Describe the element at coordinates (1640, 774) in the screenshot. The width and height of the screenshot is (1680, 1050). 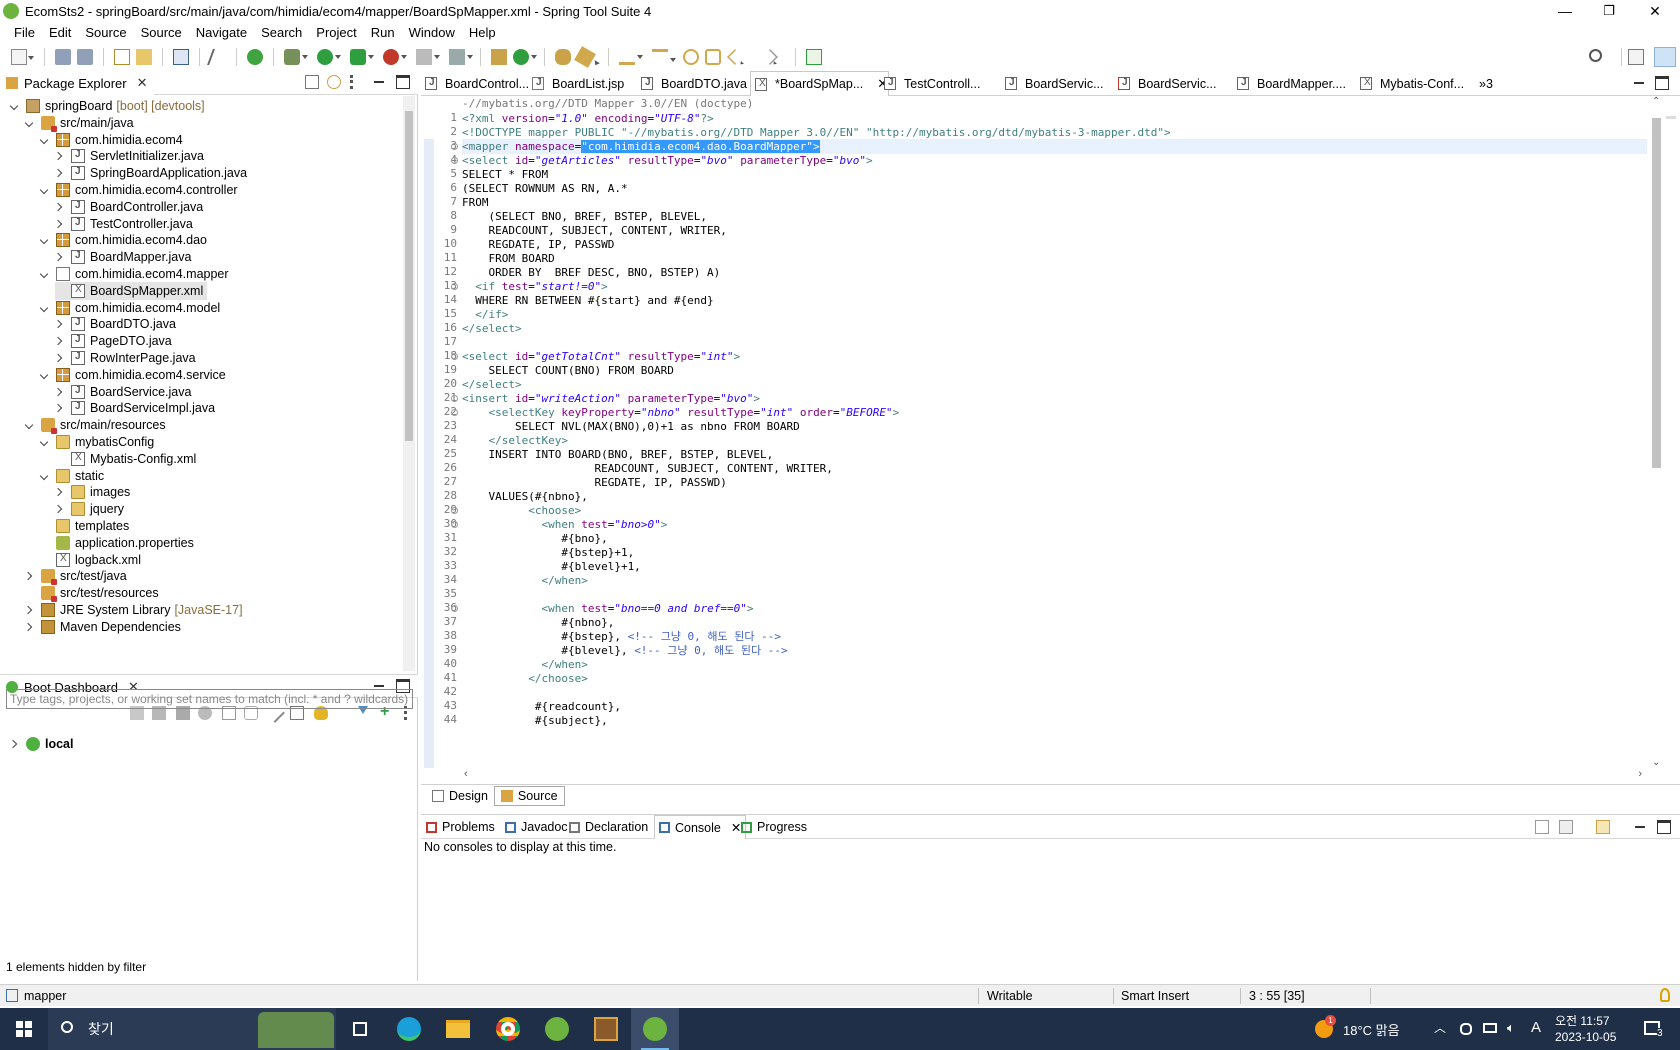
I see `scroll-right-icon: ›` at that location.